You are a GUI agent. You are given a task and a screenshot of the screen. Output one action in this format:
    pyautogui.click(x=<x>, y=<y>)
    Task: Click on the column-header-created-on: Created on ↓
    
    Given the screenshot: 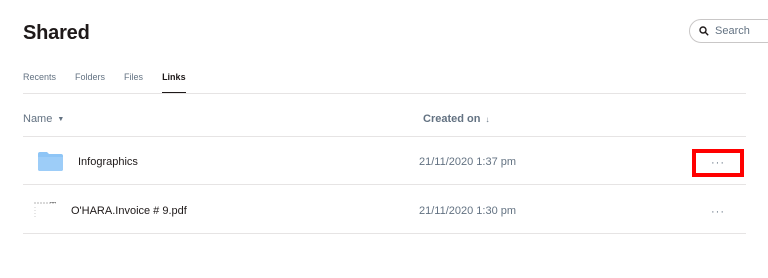 What is the action you would take?
    pyautogui.click(x=456, y=119)
    